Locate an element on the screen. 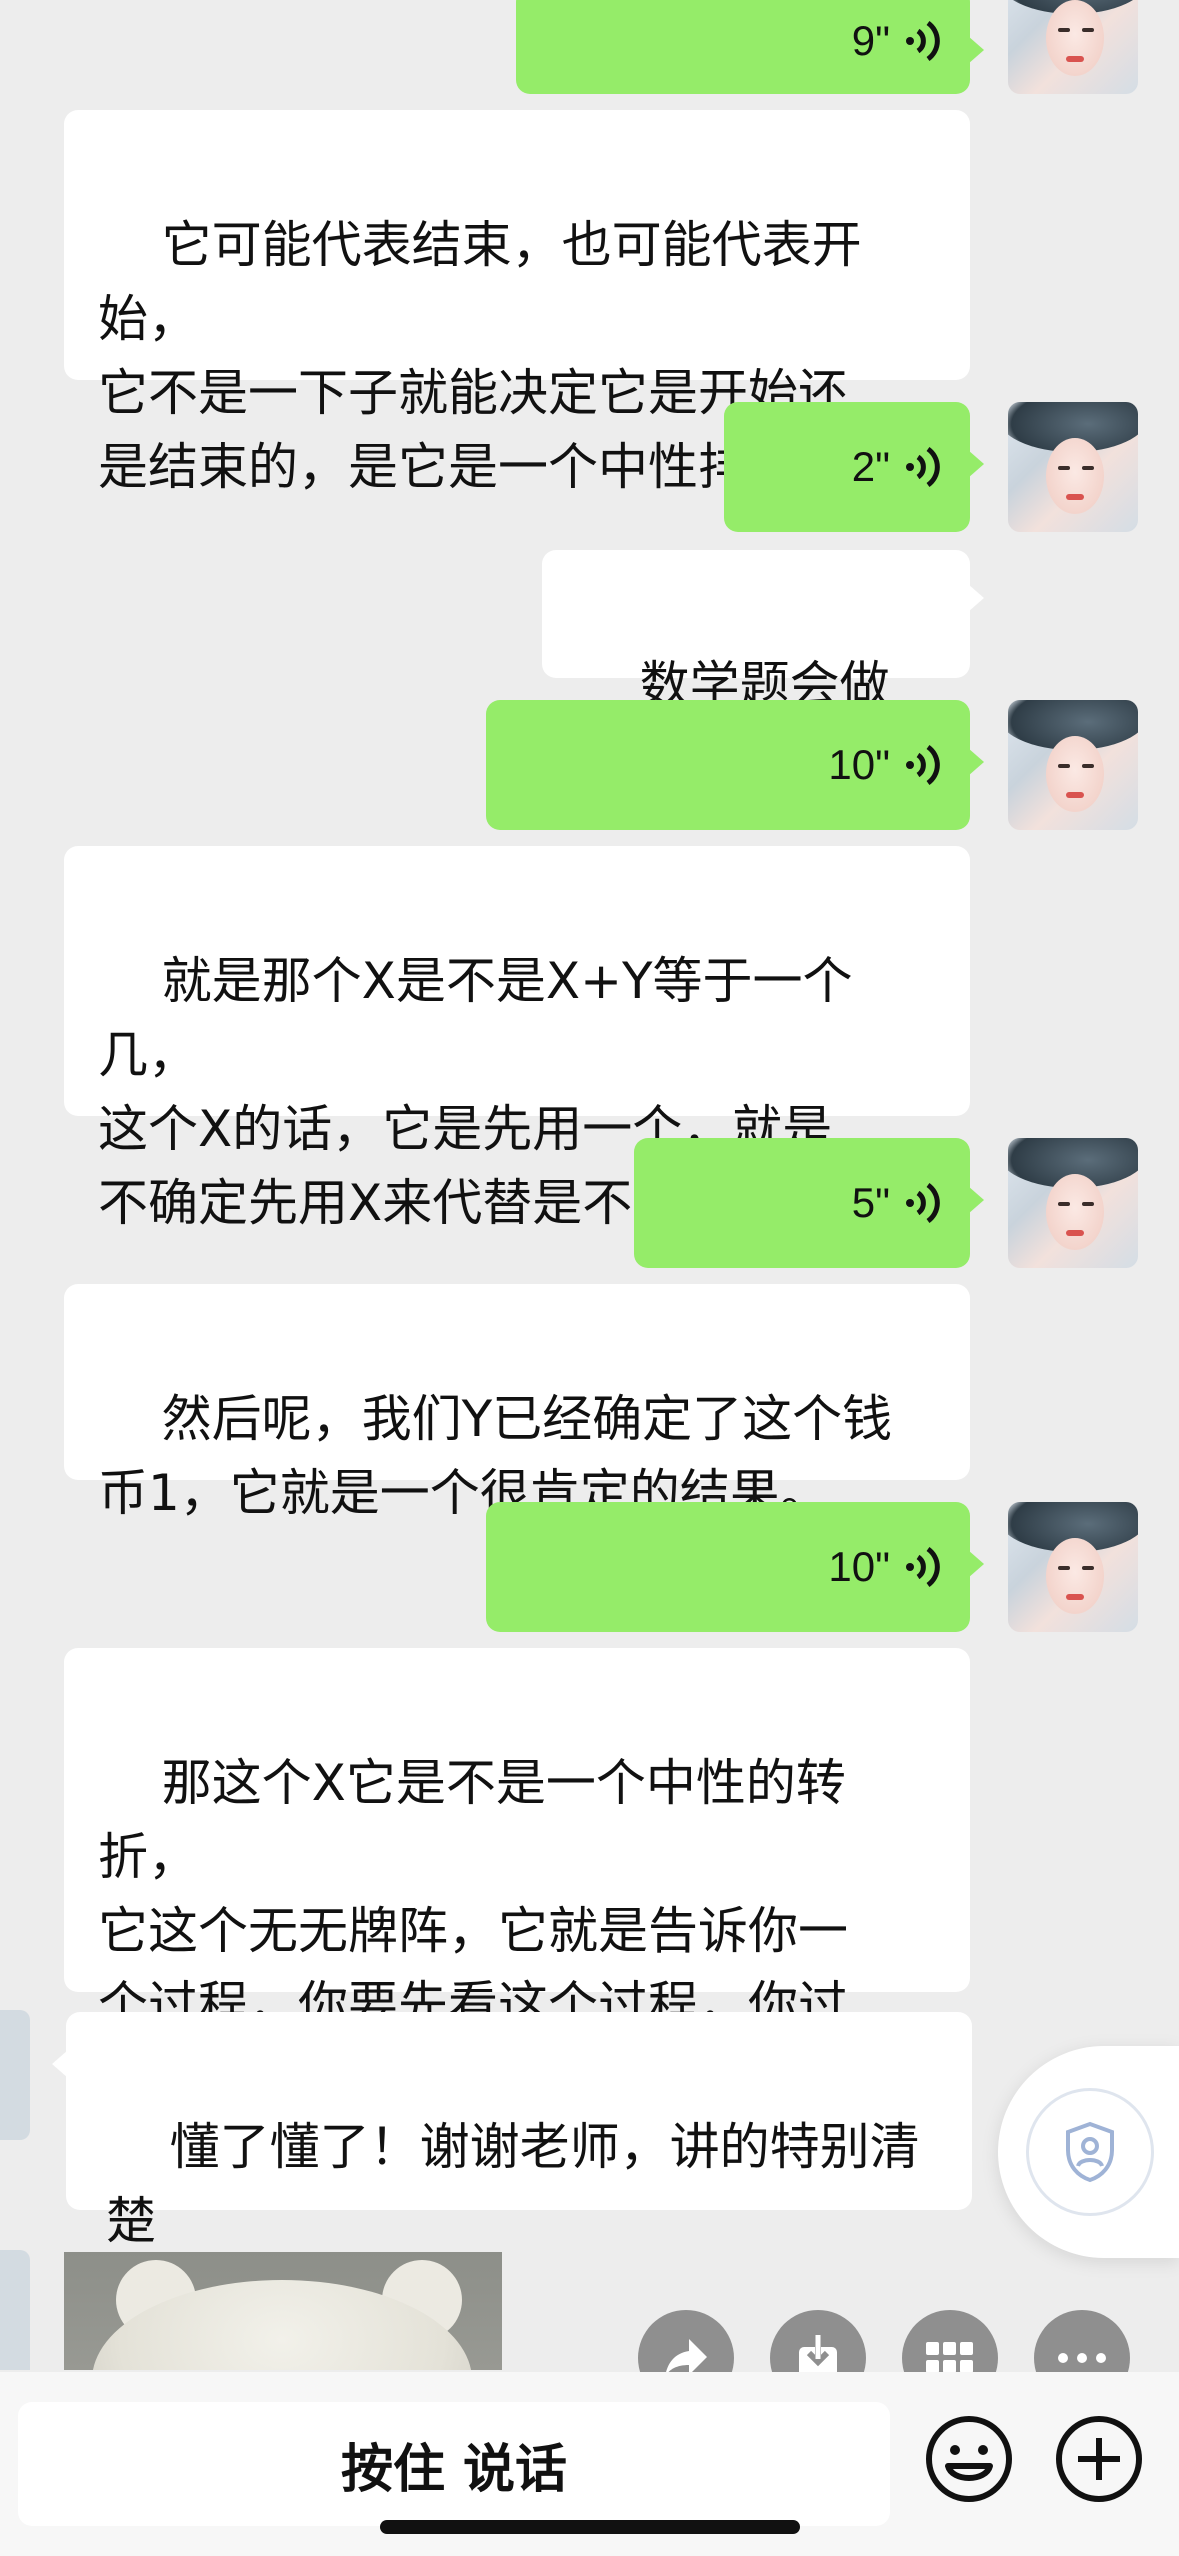  input-bar: 按住 说话 is located at coordinates (589, 2464).